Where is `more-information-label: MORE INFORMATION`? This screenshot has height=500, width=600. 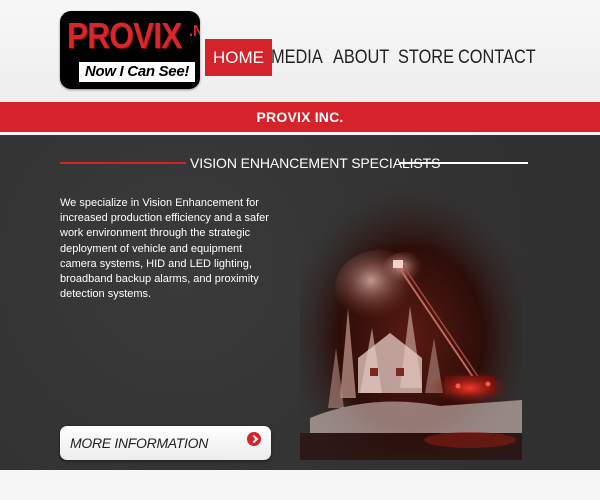 more-information-label: MORE INFORMATION is located at coordinates (139, 443).